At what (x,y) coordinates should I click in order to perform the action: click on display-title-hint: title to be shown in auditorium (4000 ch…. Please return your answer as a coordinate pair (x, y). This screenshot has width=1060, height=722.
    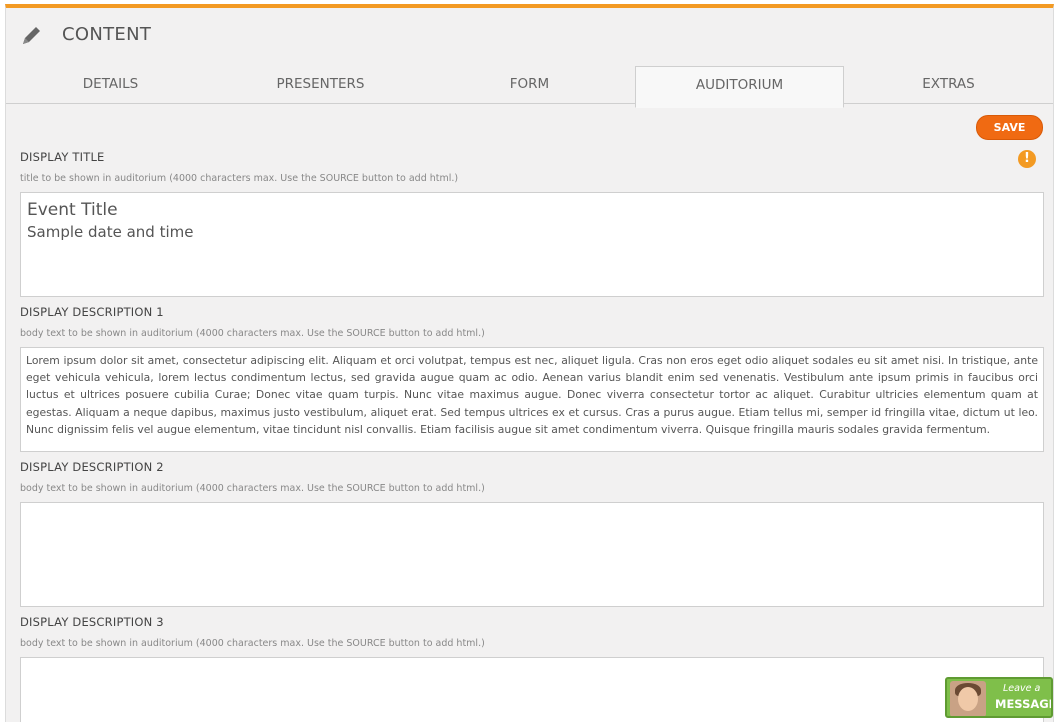
    Looking at the image, I should click on (239, 178).